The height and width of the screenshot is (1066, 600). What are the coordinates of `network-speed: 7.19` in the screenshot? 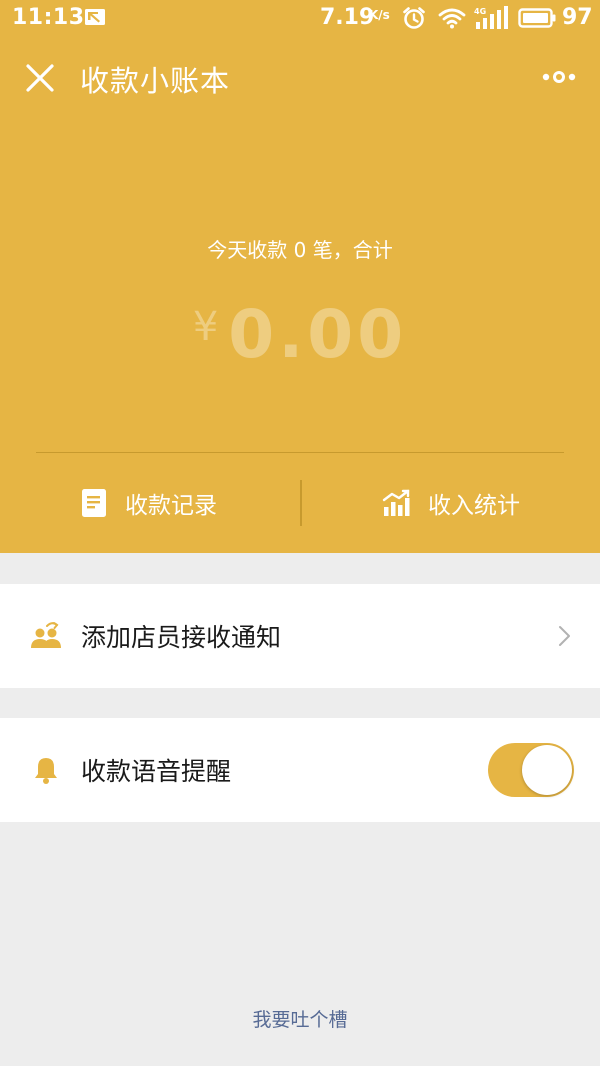 It's located at (347, 17).